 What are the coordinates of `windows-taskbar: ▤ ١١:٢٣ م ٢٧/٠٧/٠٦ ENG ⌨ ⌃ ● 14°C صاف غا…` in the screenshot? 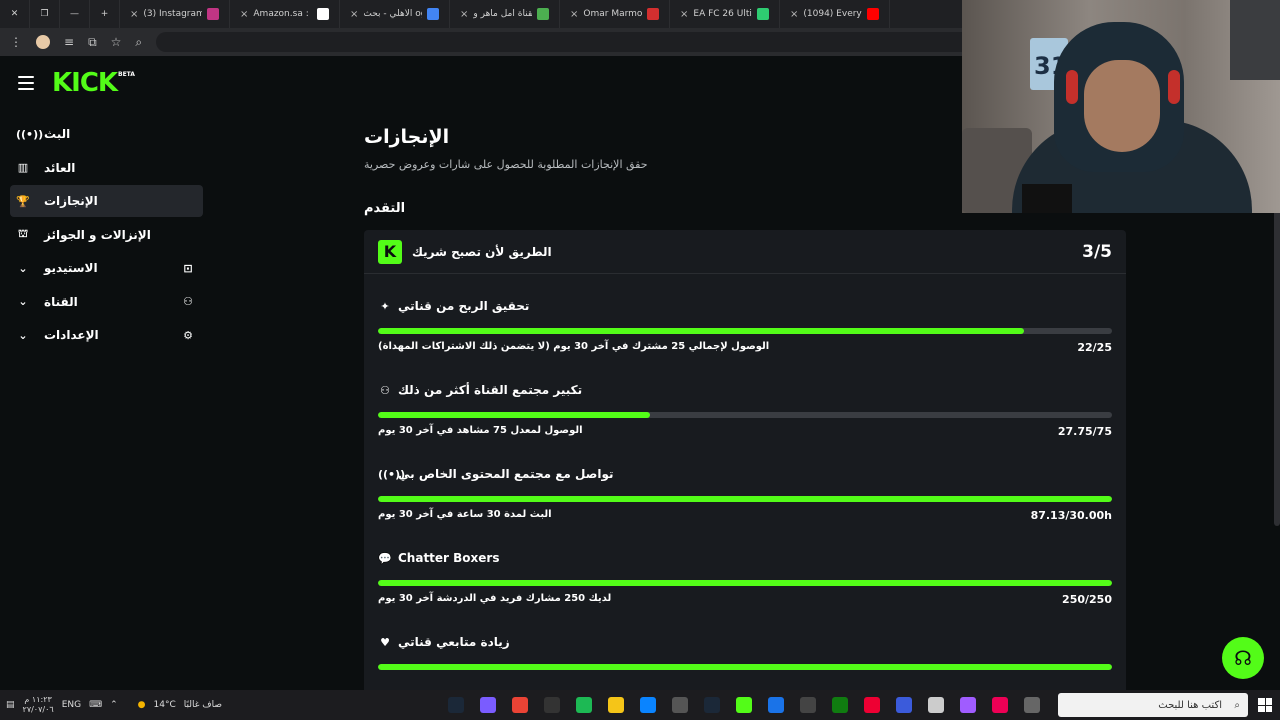 It's located at (640, 705).